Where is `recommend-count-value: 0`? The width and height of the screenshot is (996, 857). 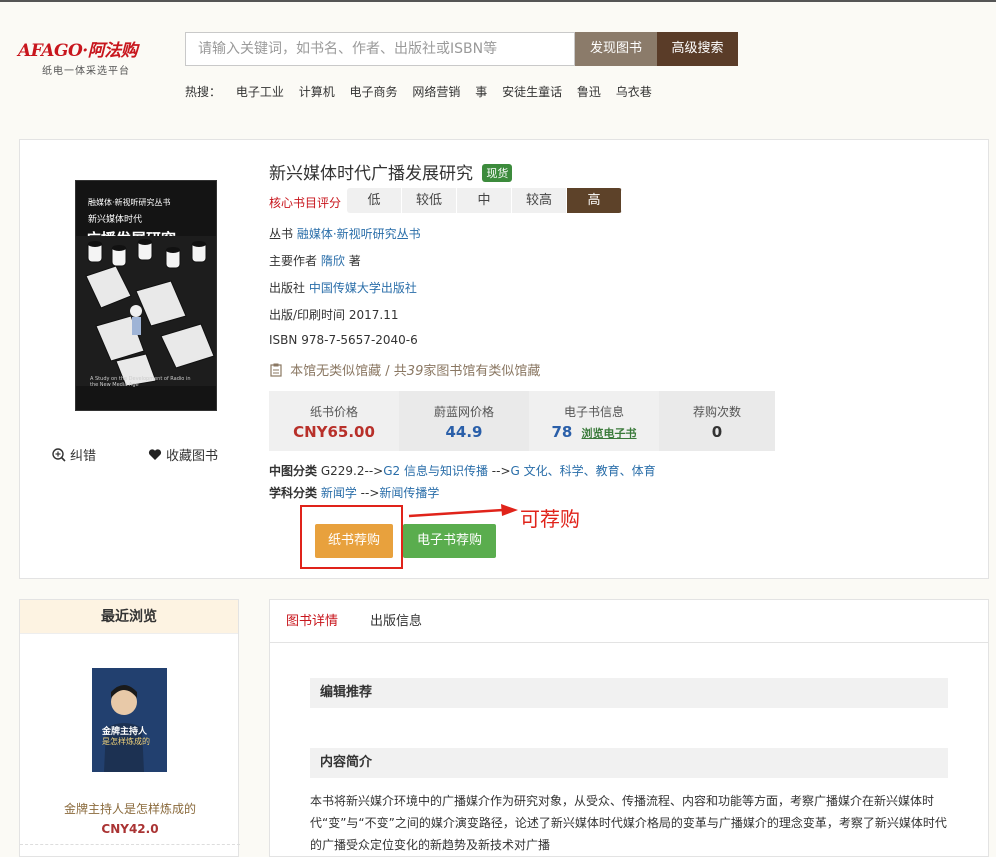
recommend-count-value: 0 is located at coordinates (717, 432).